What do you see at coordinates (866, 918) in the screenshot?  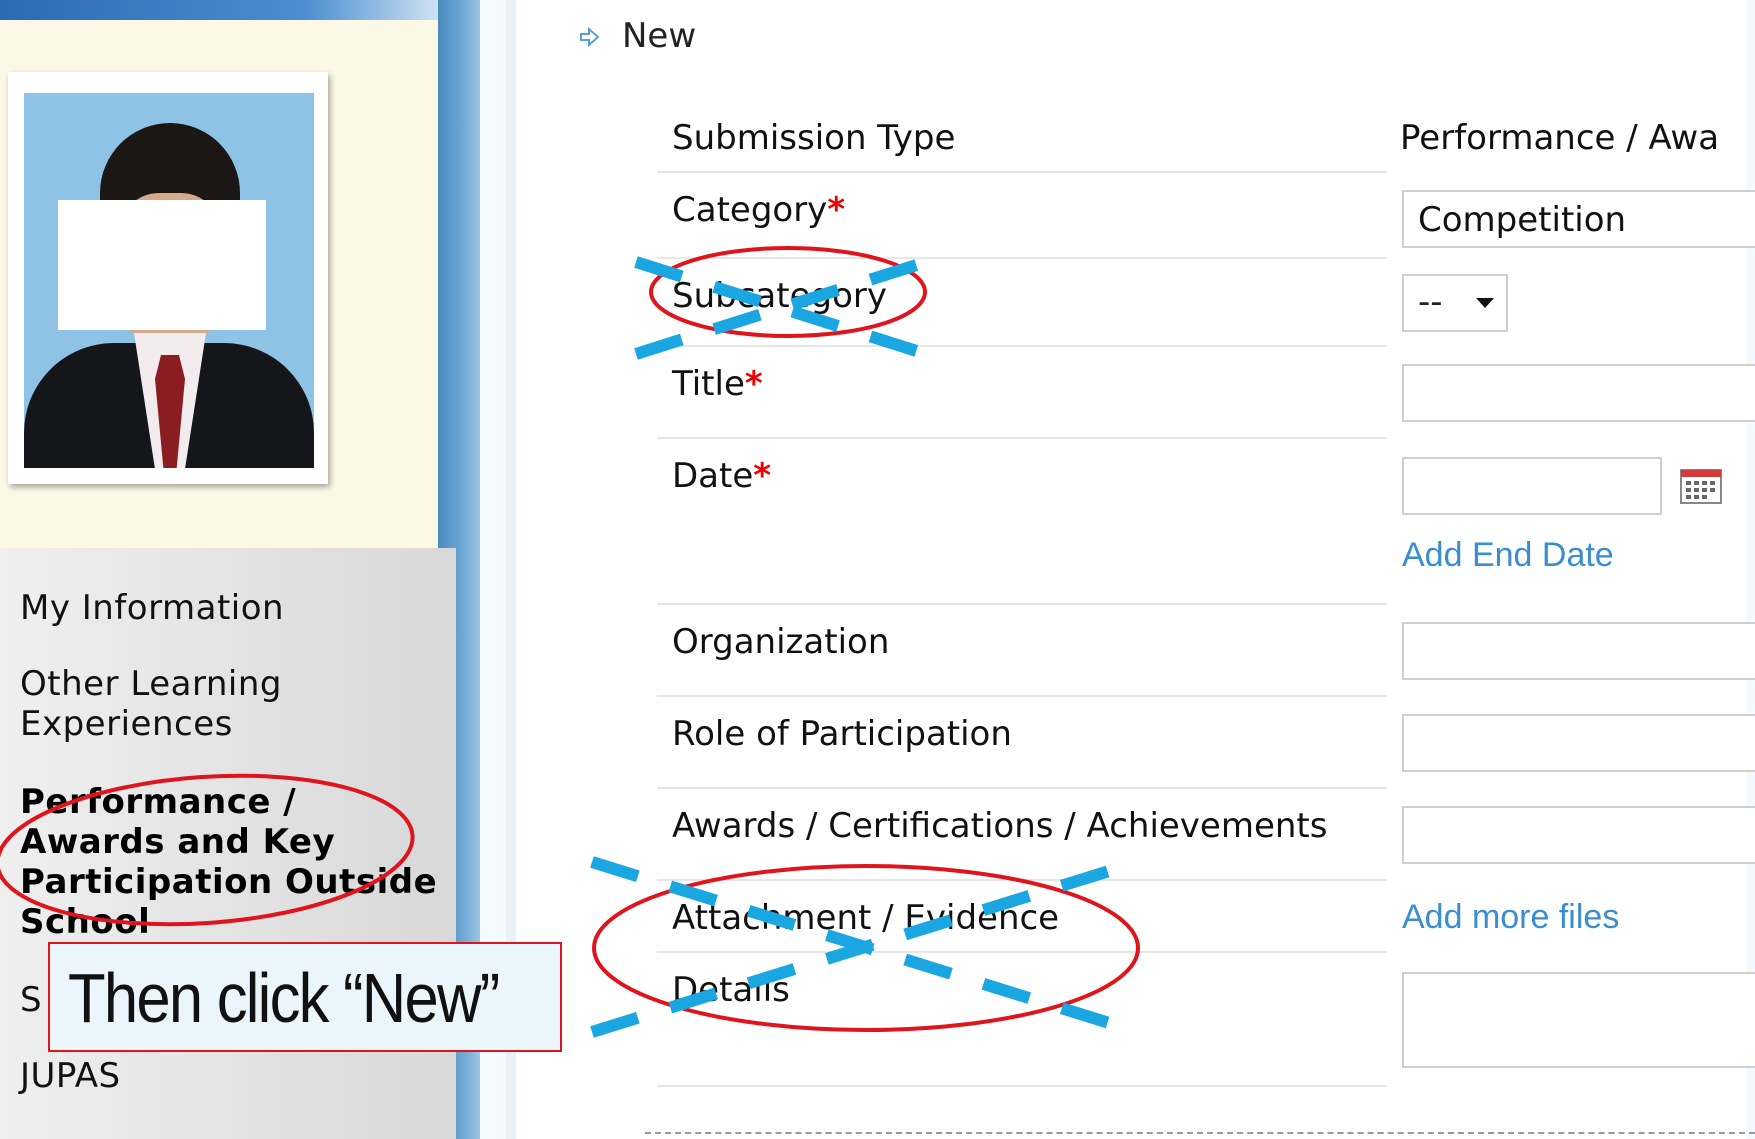 I see `attachment-label: Attachment / Evidence` at bounding box center [866, 918].